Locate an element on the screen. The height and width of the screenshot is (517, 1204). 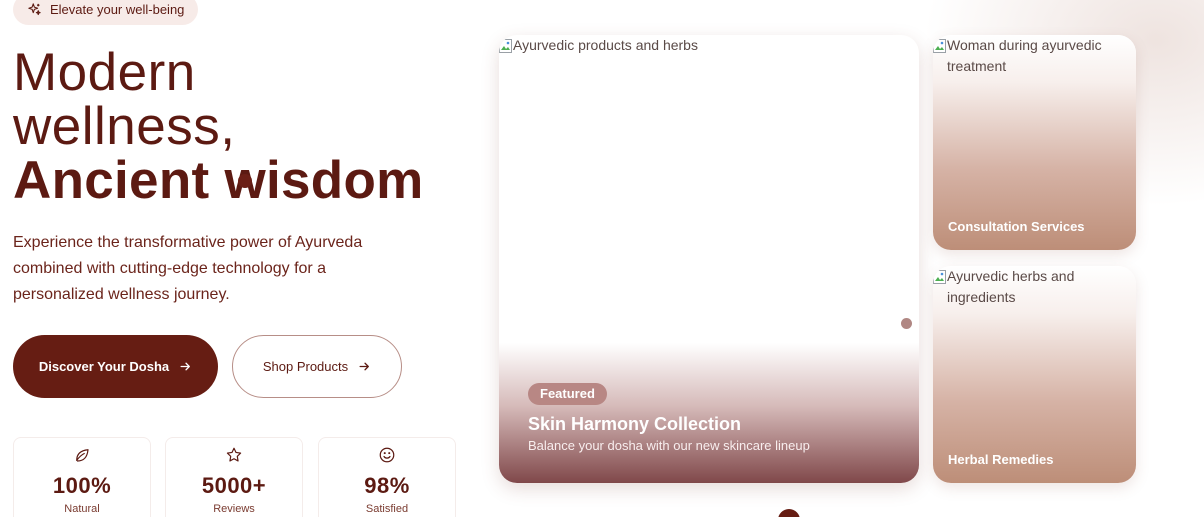
consultation-label: Consultation Services is located at coordinates (1016, 226).